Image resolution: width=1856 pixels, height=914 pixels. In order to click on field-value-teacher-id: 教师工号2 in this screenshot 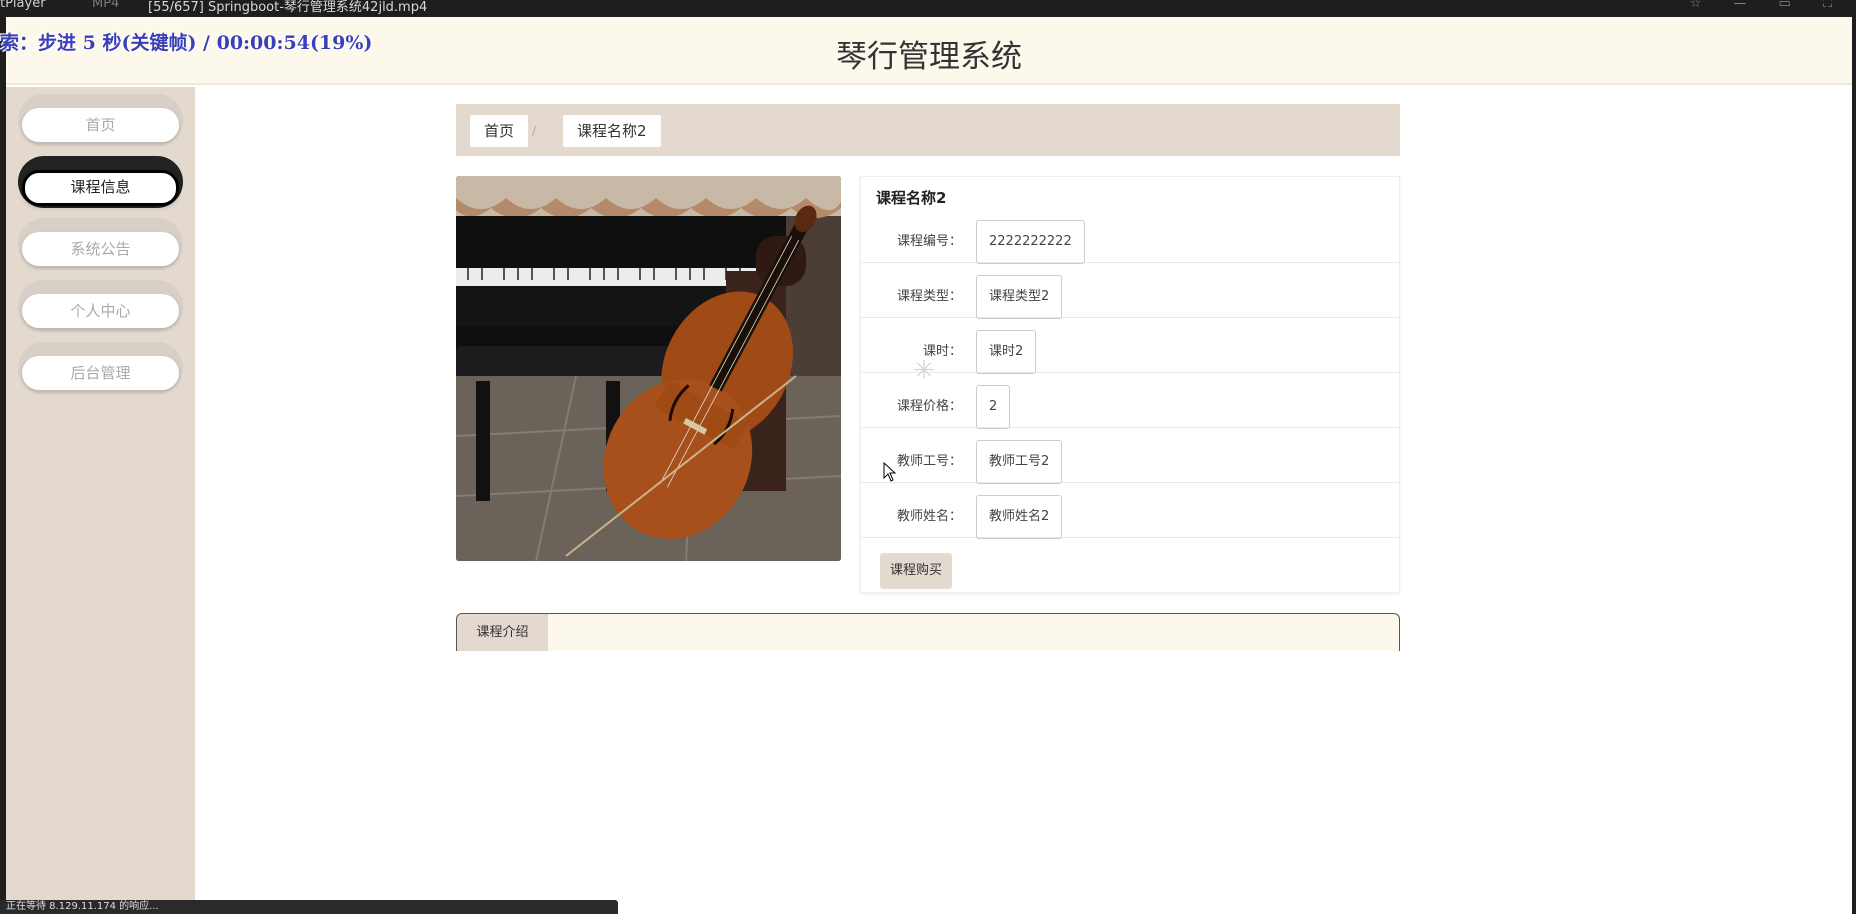, I will do `click(1019, 462)`.